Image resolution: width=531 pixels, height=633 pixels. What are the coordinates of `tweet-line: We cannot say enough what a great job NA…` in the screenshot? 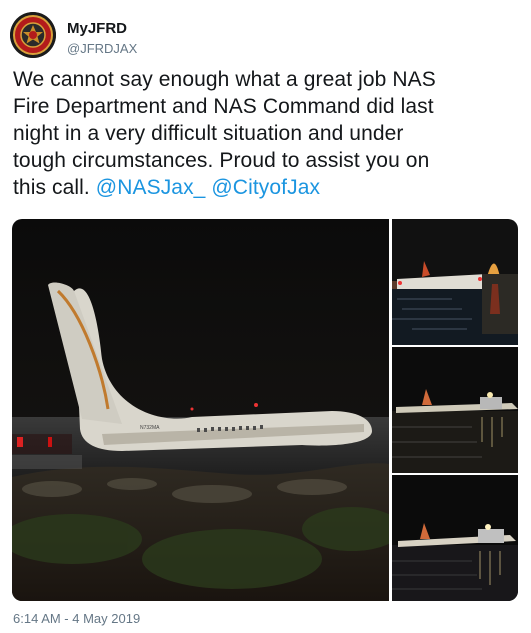 It's located at (224, 79).